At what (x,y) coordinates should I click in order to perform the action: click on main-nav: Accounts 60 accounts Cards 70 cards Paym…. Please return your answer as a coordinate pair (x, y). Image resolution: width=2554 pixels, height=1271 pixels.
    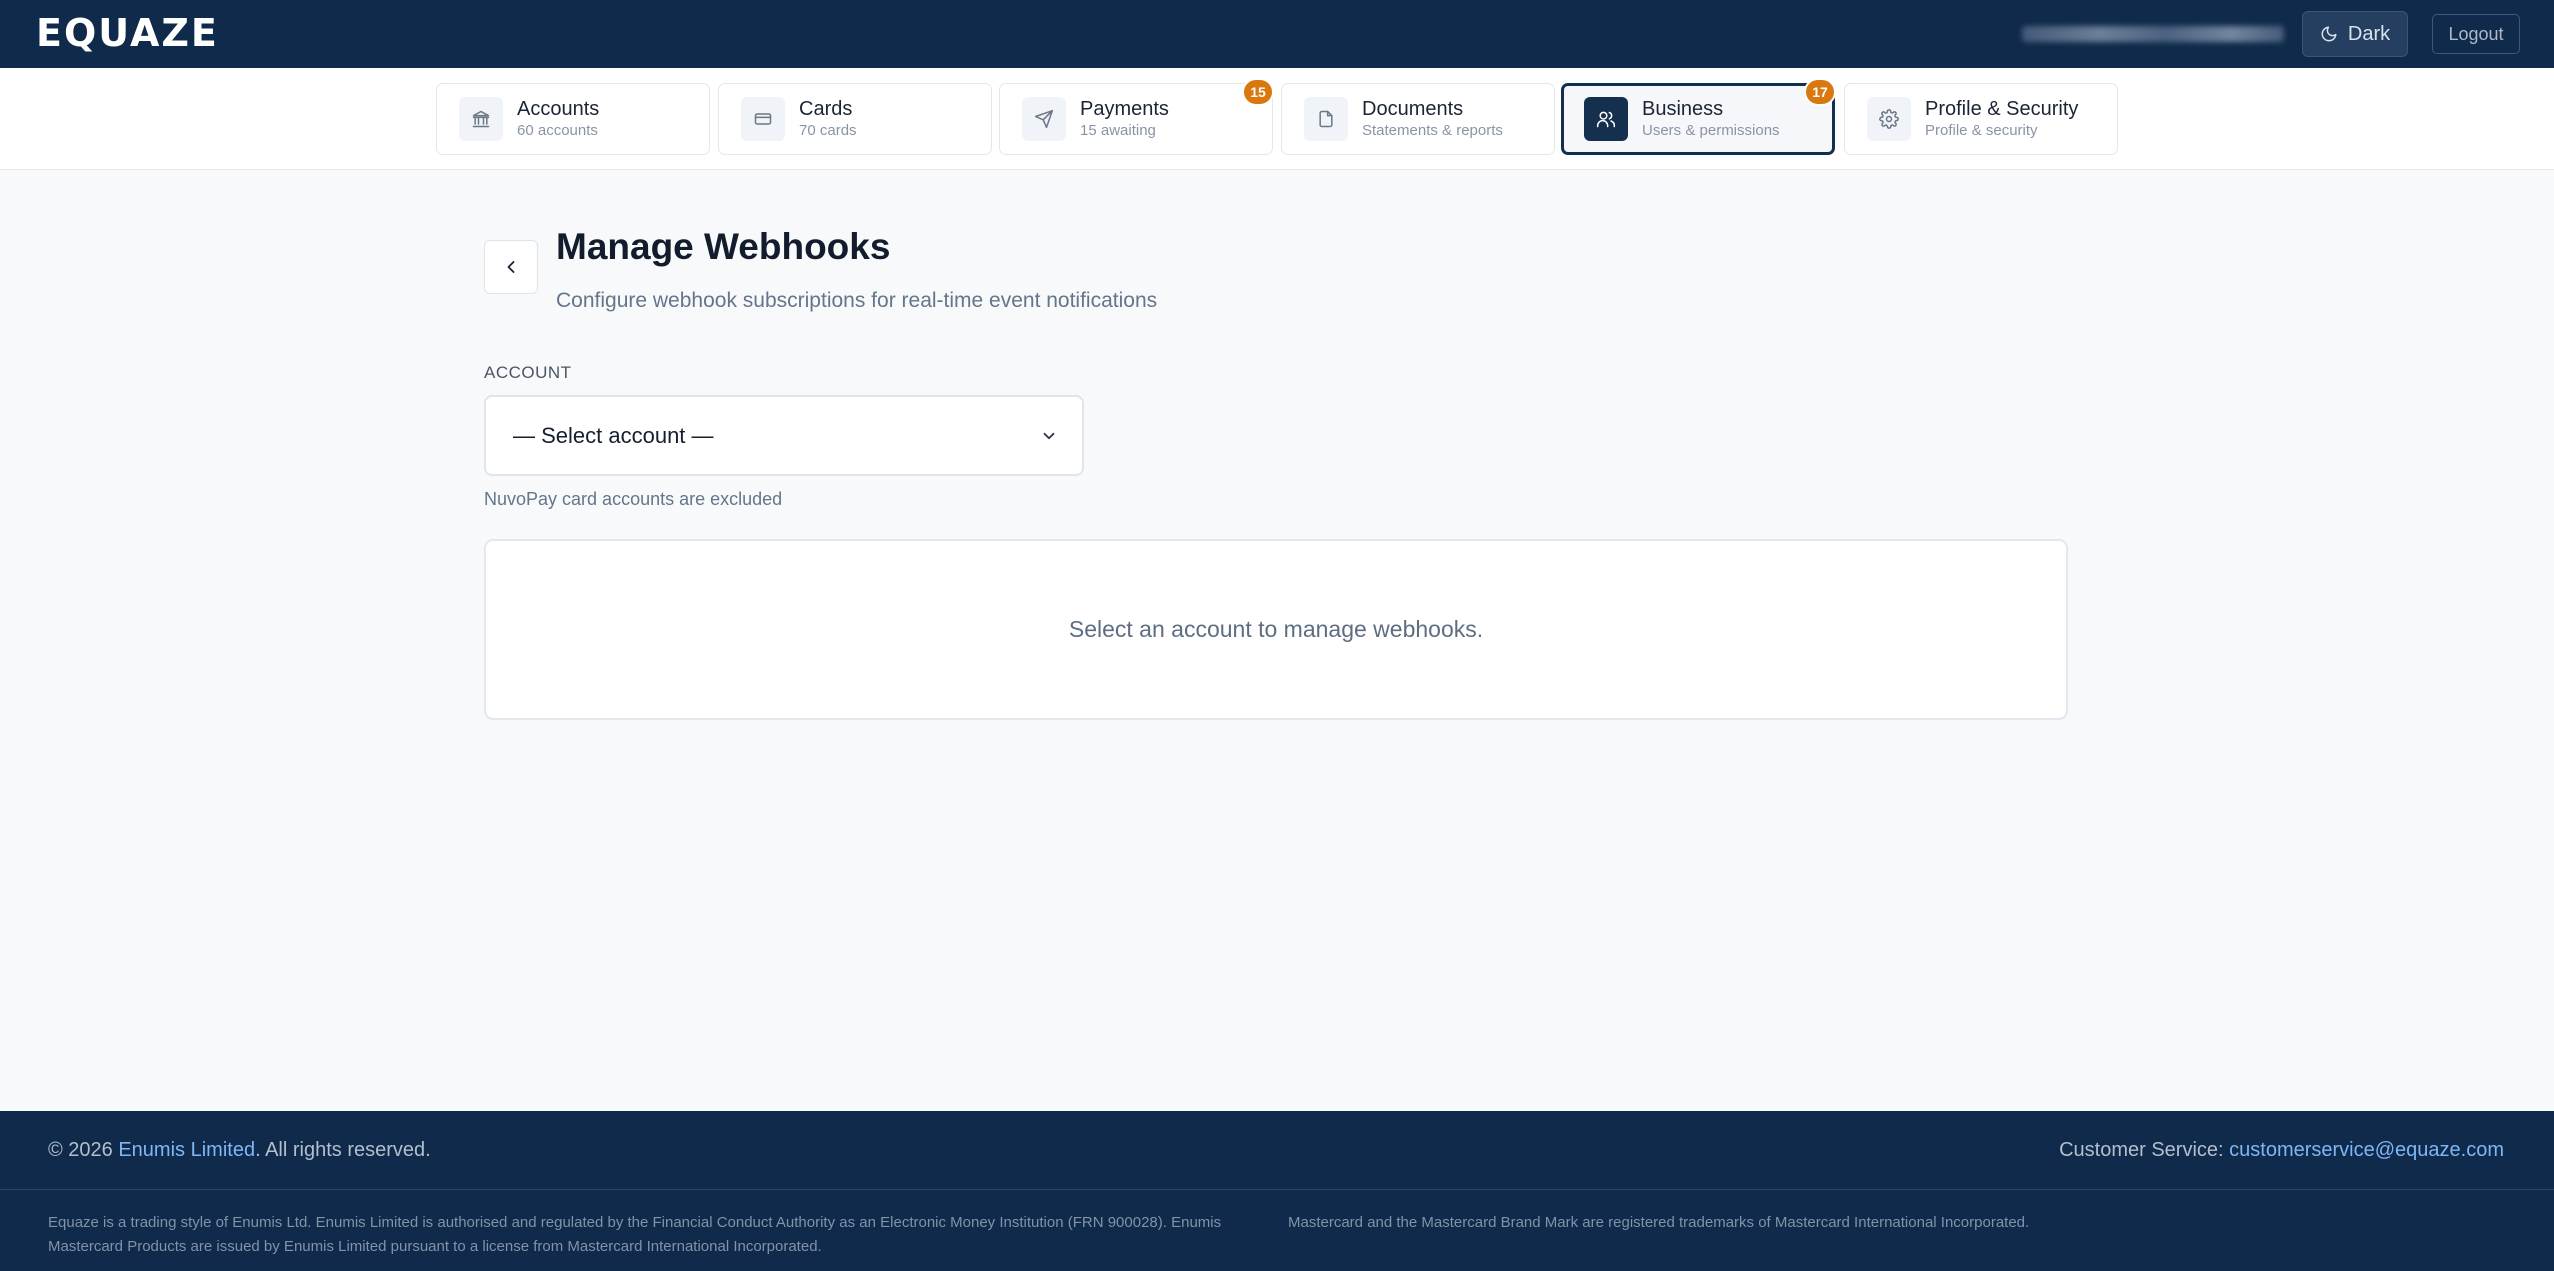
    Looking at the image, I should click on (1277, 119).